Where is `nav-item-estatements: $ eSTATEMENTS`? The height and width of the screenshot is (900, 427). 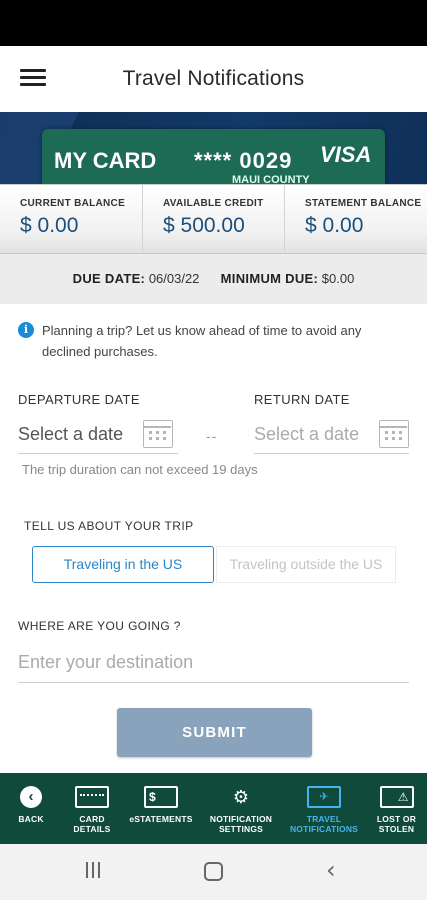 nav-item-estatements: $ eSTATEMENTS is located at coordinates (161, 808).